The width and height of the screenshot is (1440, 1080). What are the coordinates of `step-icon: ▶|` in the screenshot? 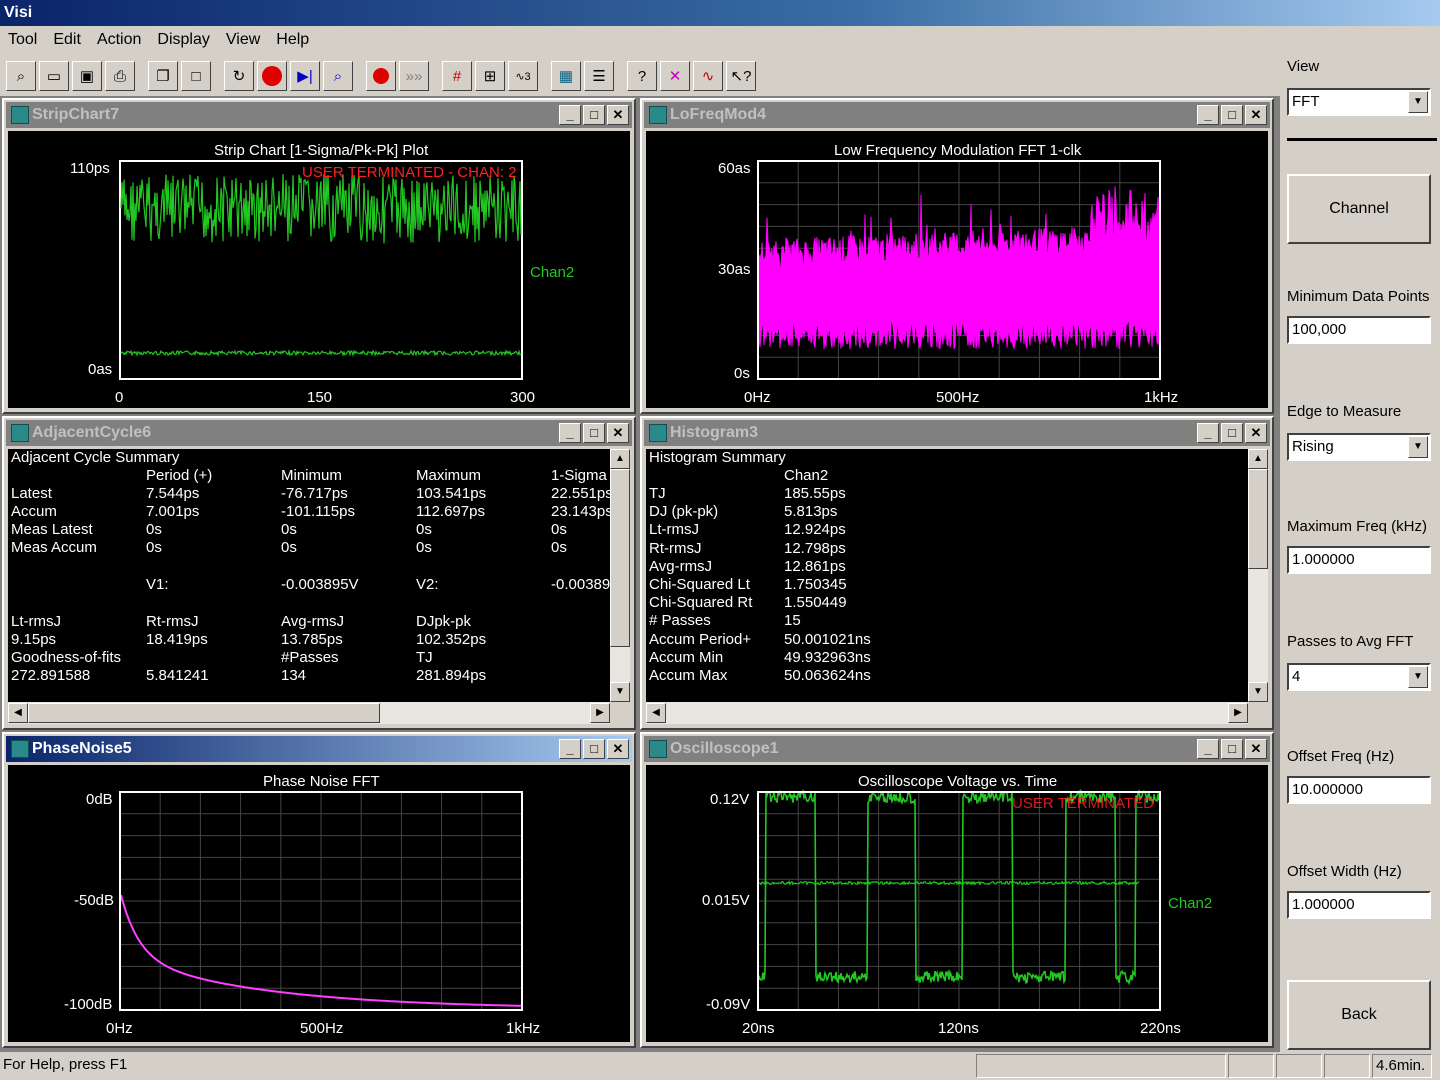 It's located at (305, 76).